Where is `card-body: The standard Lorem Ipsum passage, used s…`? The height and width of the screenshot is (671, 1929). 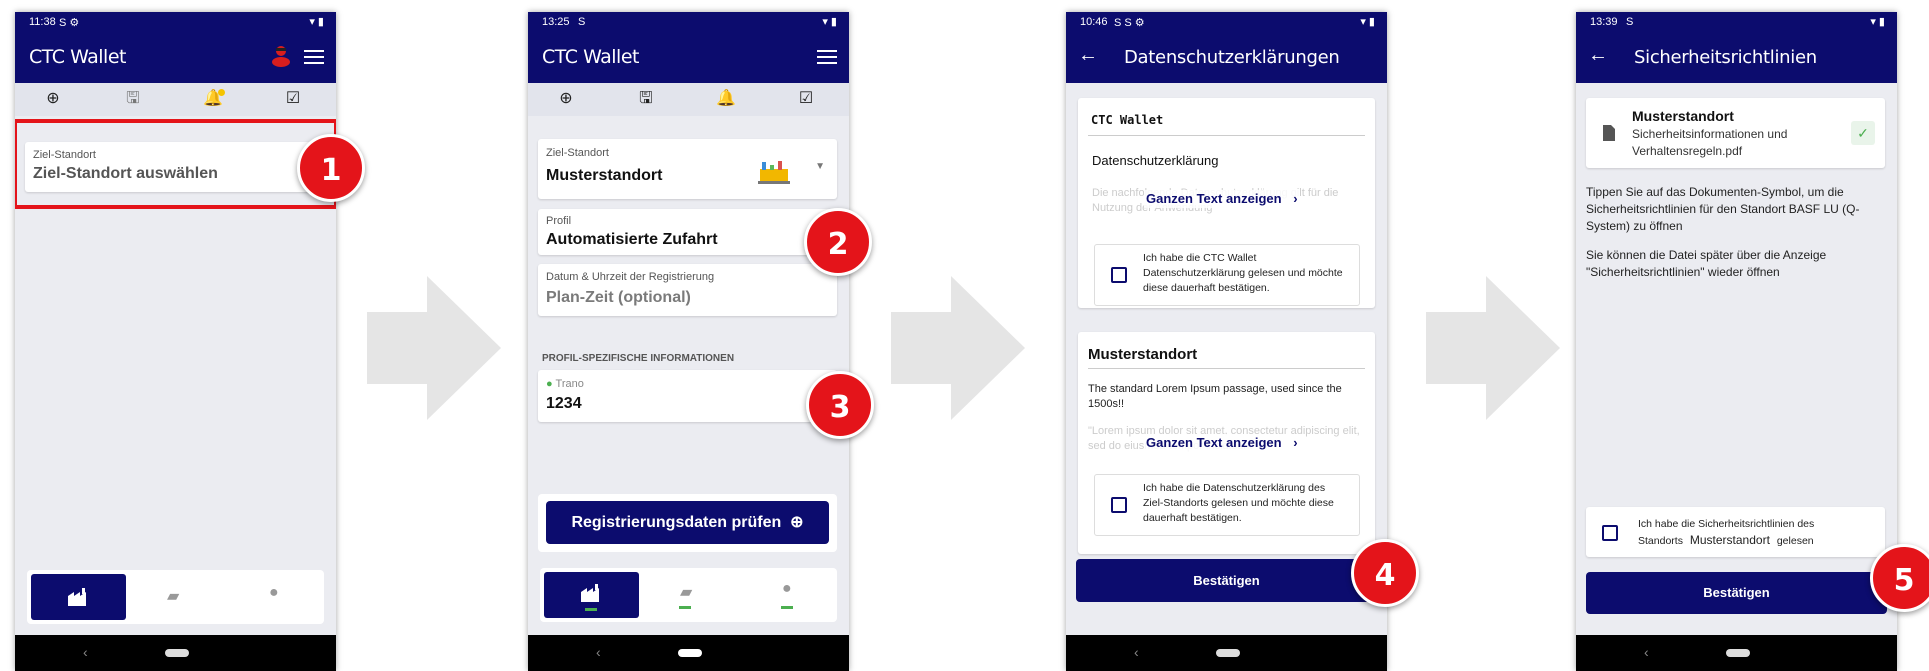
card-body: The standard Lorem Ipsum passage, used s… is located at coordinates (1215, 396).